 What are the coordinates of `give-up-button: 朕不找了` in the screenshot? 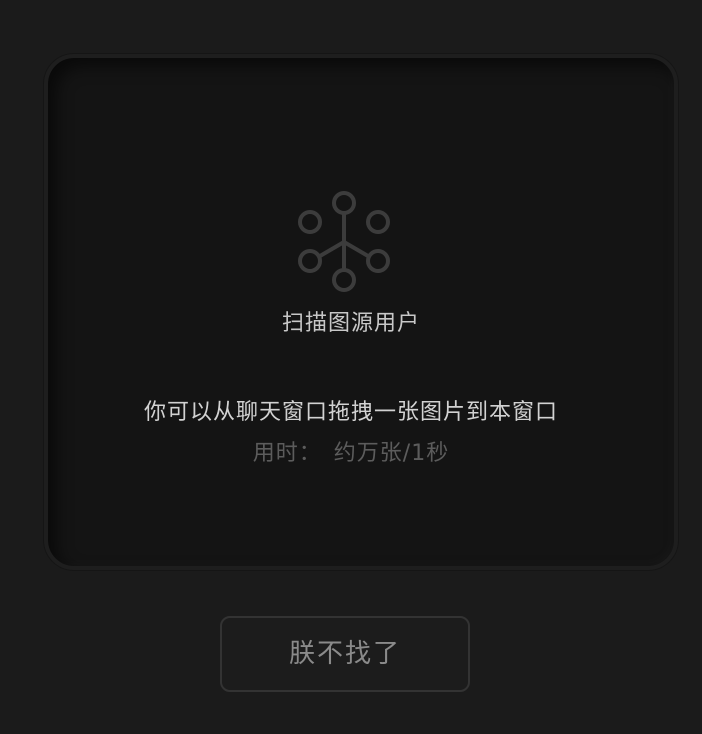 It's located at (345, 654).